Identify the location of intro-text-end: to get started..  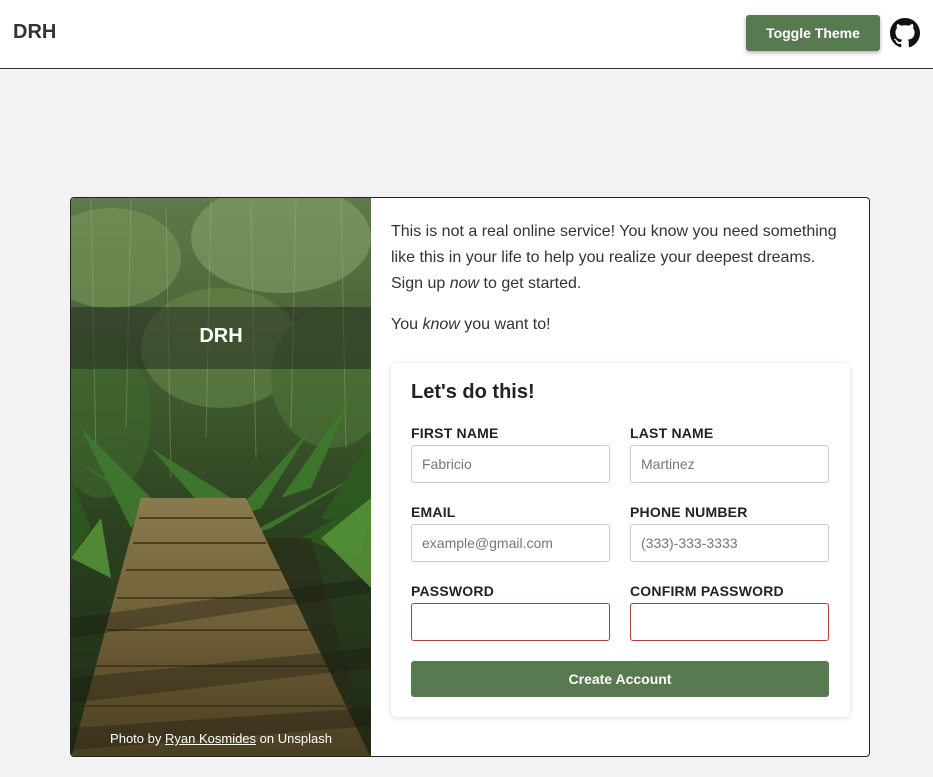
(532, 283).